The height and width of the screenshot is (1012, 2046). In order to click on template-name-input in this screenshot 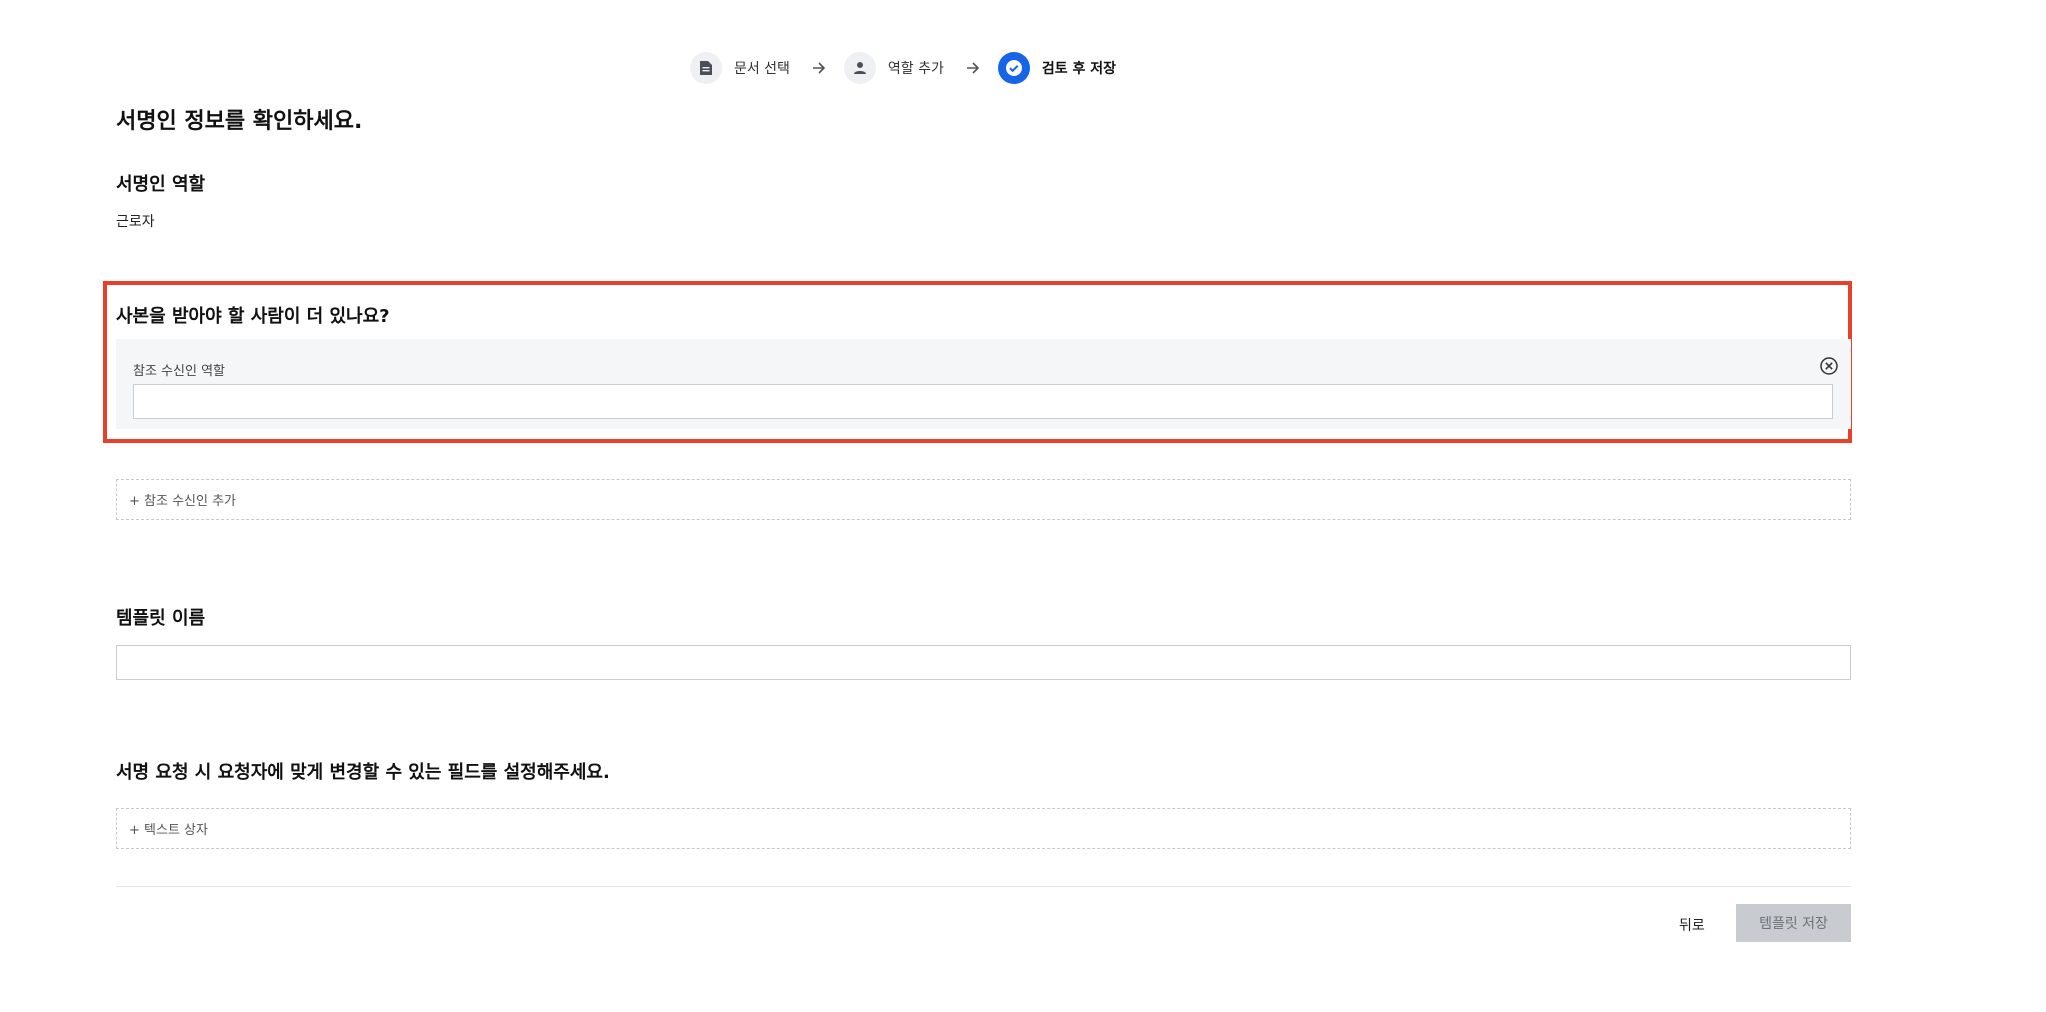, I will do `click(983, 662)`.